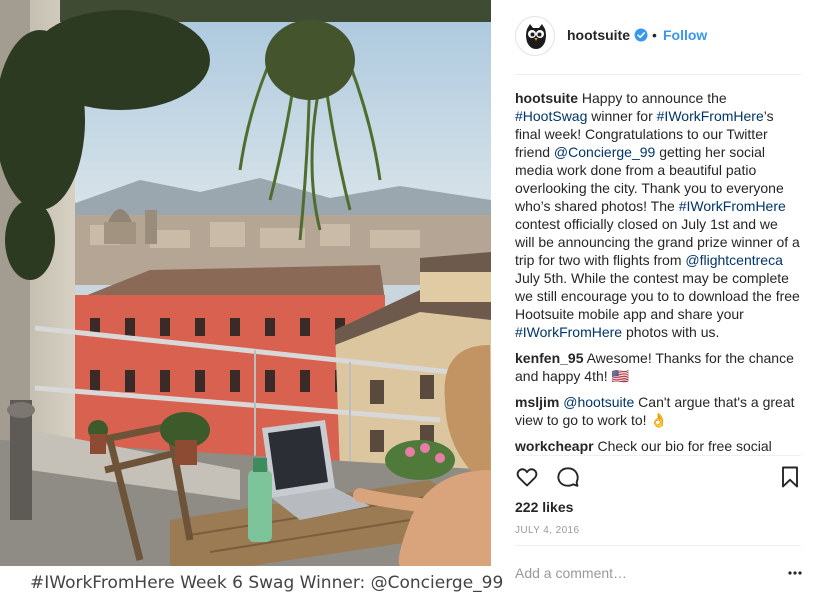 The width and height of the screenshot is (825, 598). Describe the element at coordinates (658, 478) in the screenshot. I see `action-bar` at that location.